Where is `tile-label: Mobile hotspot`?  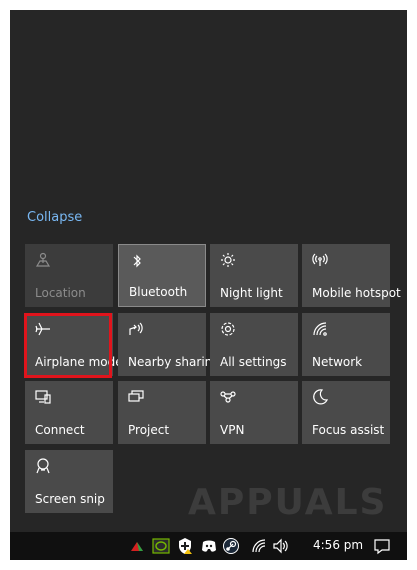 tile-label: Mobile hotspot is located at coordinates (356, 293).